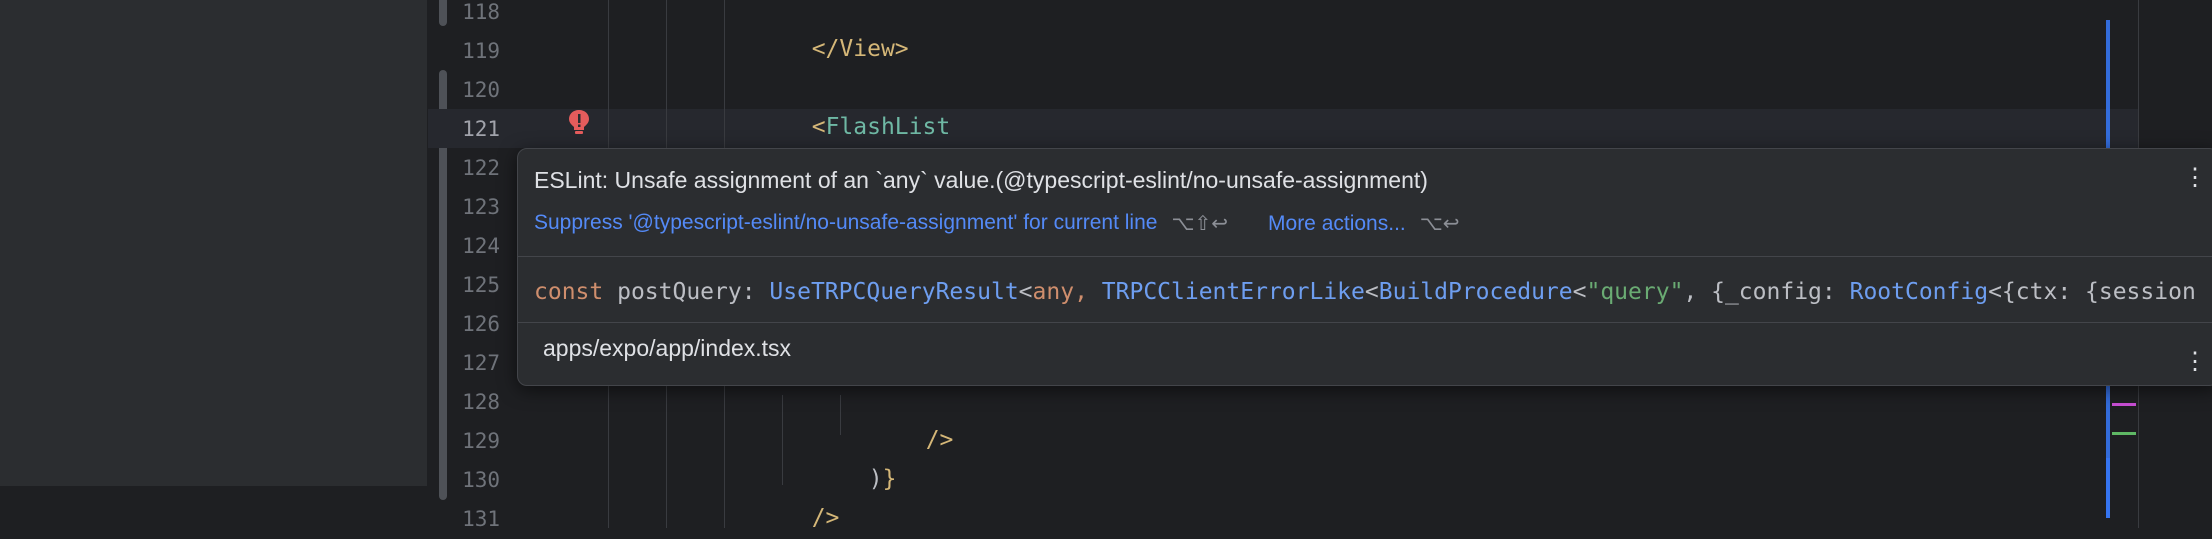 The width and height of the screenshot is (2212, 539). I want to click on signature-token: <{ctx: {session, so click(2092, 292).